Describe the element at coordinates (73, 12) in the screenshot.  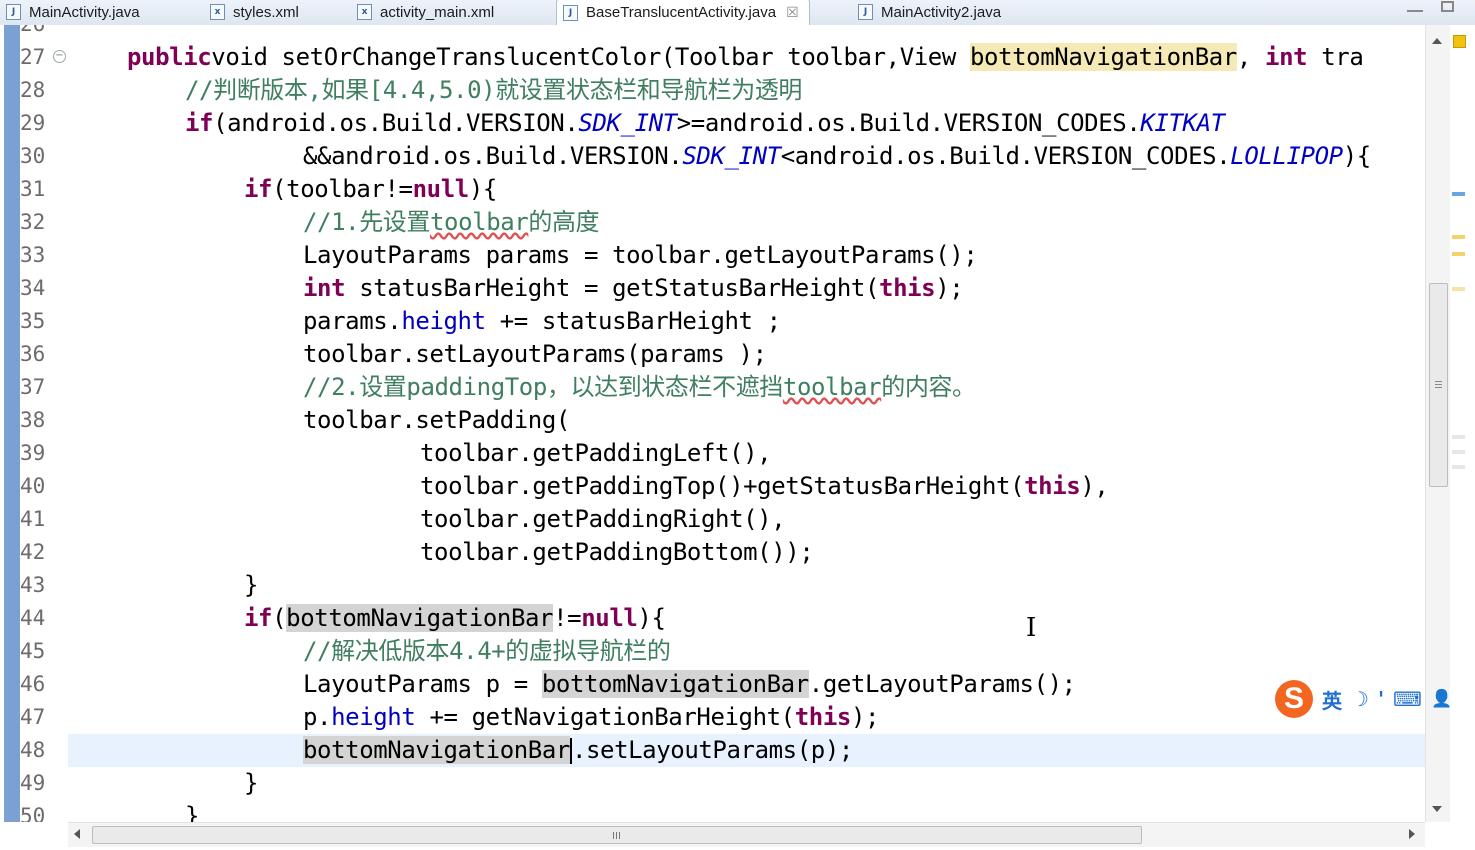
I see `tab-mainactivity-java: J MainActivity.java` at that location.